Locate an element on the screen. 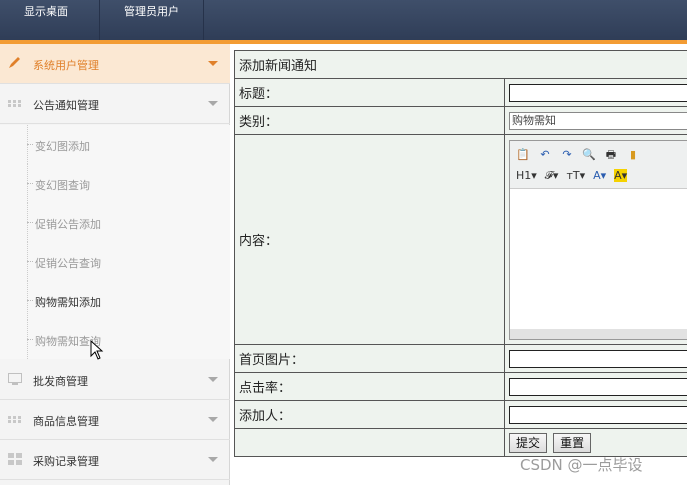  font-size-dropdown-icon: ᴛT▾ is located at coordinates (575, 175).